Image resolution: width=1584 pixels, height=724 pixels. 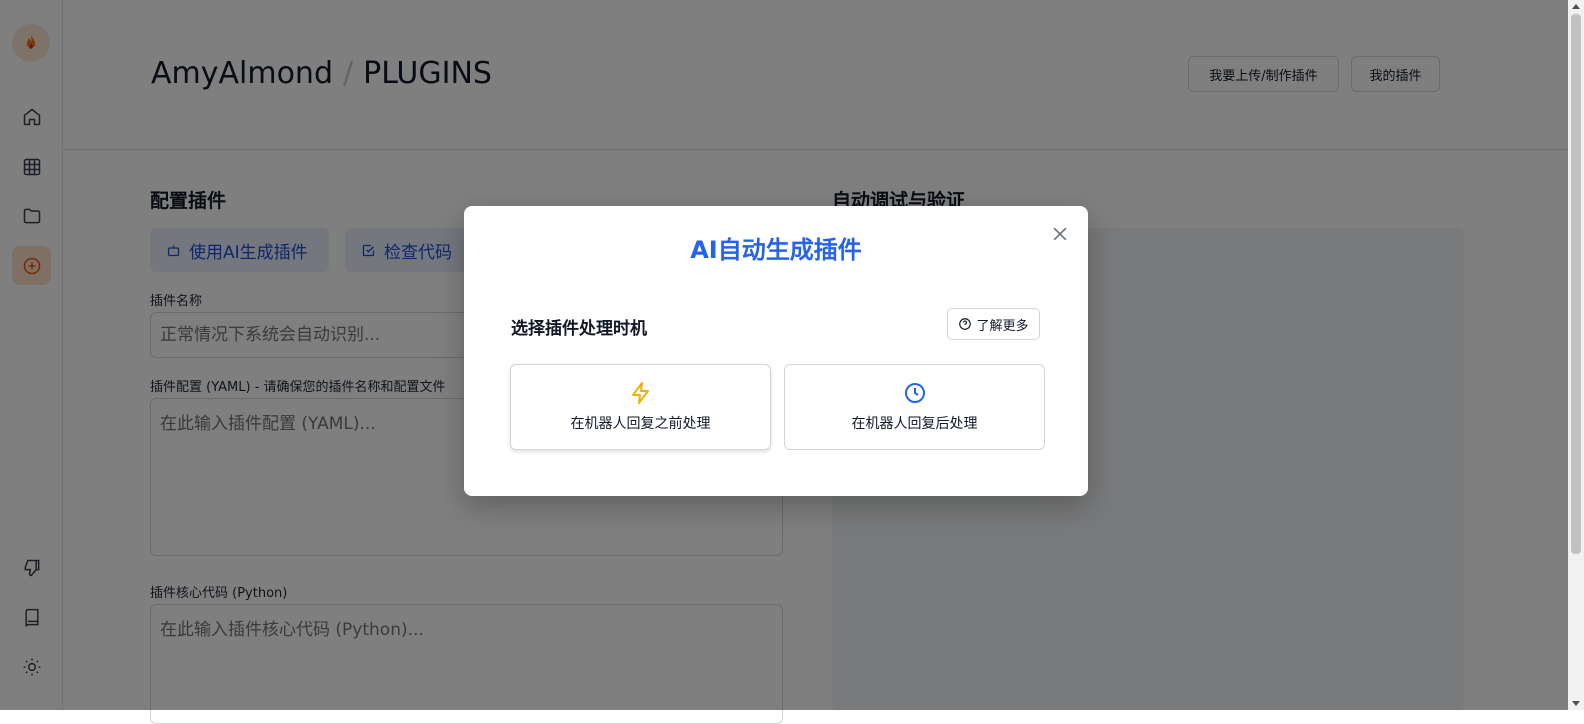 I want to click on help-circle-icon, so click(x=965, y=324).